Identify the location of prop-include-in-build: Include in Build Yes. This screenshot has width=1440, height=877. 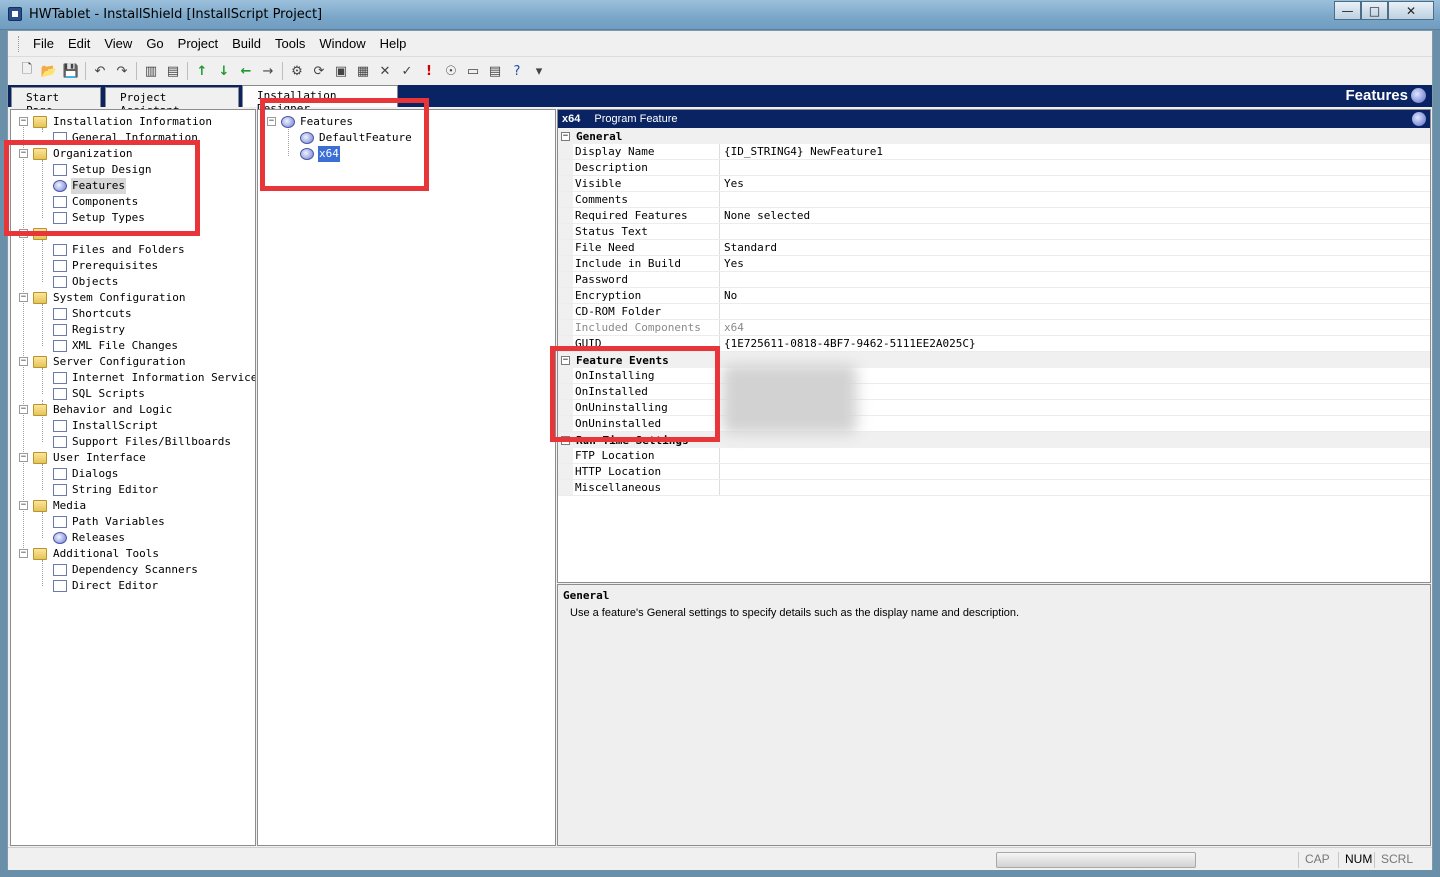
(994, 264).